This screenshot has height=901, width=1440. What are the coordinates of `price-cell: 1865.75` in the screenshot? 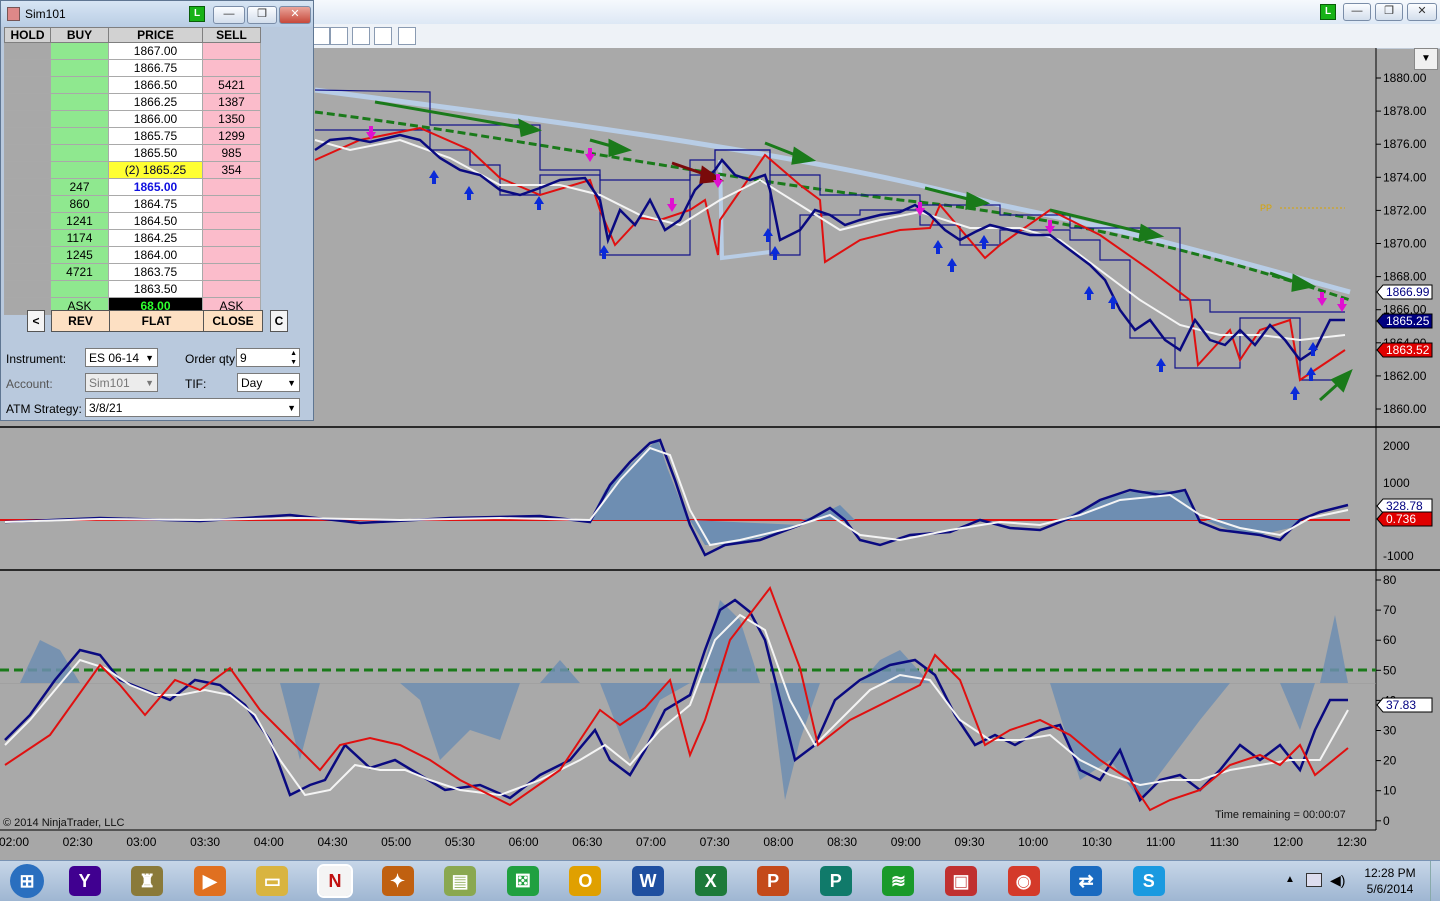 It's located at (155, 136).